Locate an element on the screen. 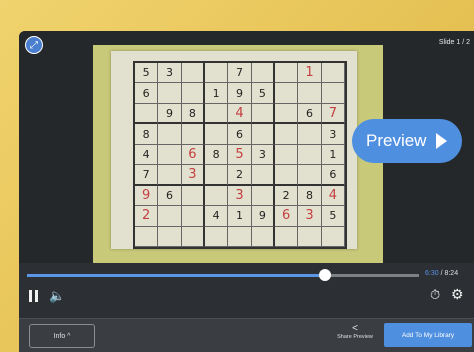  slide-counter: Slide 1 / 2 is located at coordinates (454, 42).